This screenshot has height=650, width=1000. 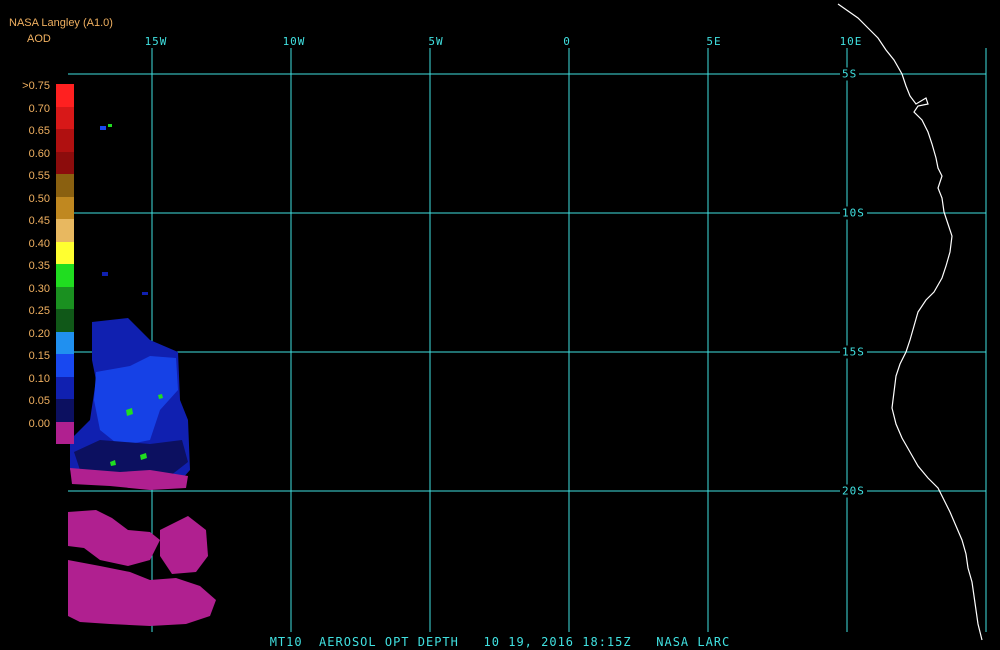 I want to click on legend-value-label: 0.35, so click(x=39, y=266).